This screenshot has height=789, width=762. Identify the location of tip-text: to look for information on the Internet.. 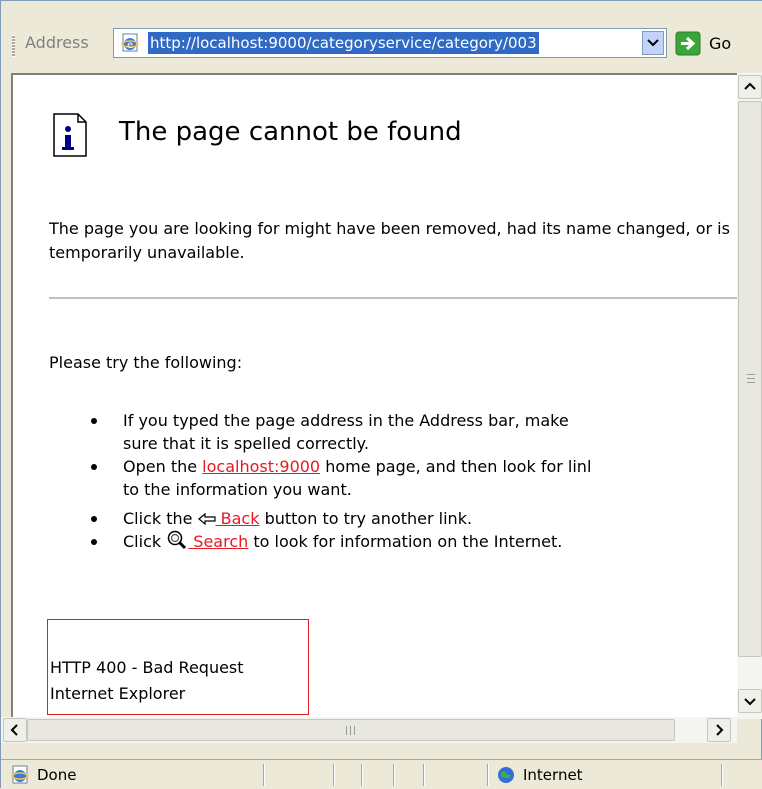
(405, 541).